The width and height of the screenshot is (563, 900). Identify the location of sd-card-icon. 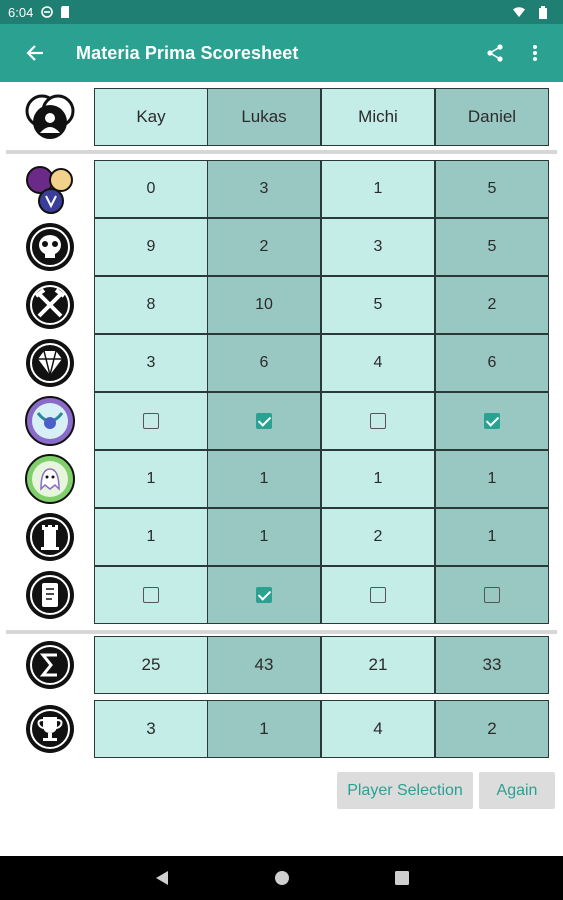
(65, 12).